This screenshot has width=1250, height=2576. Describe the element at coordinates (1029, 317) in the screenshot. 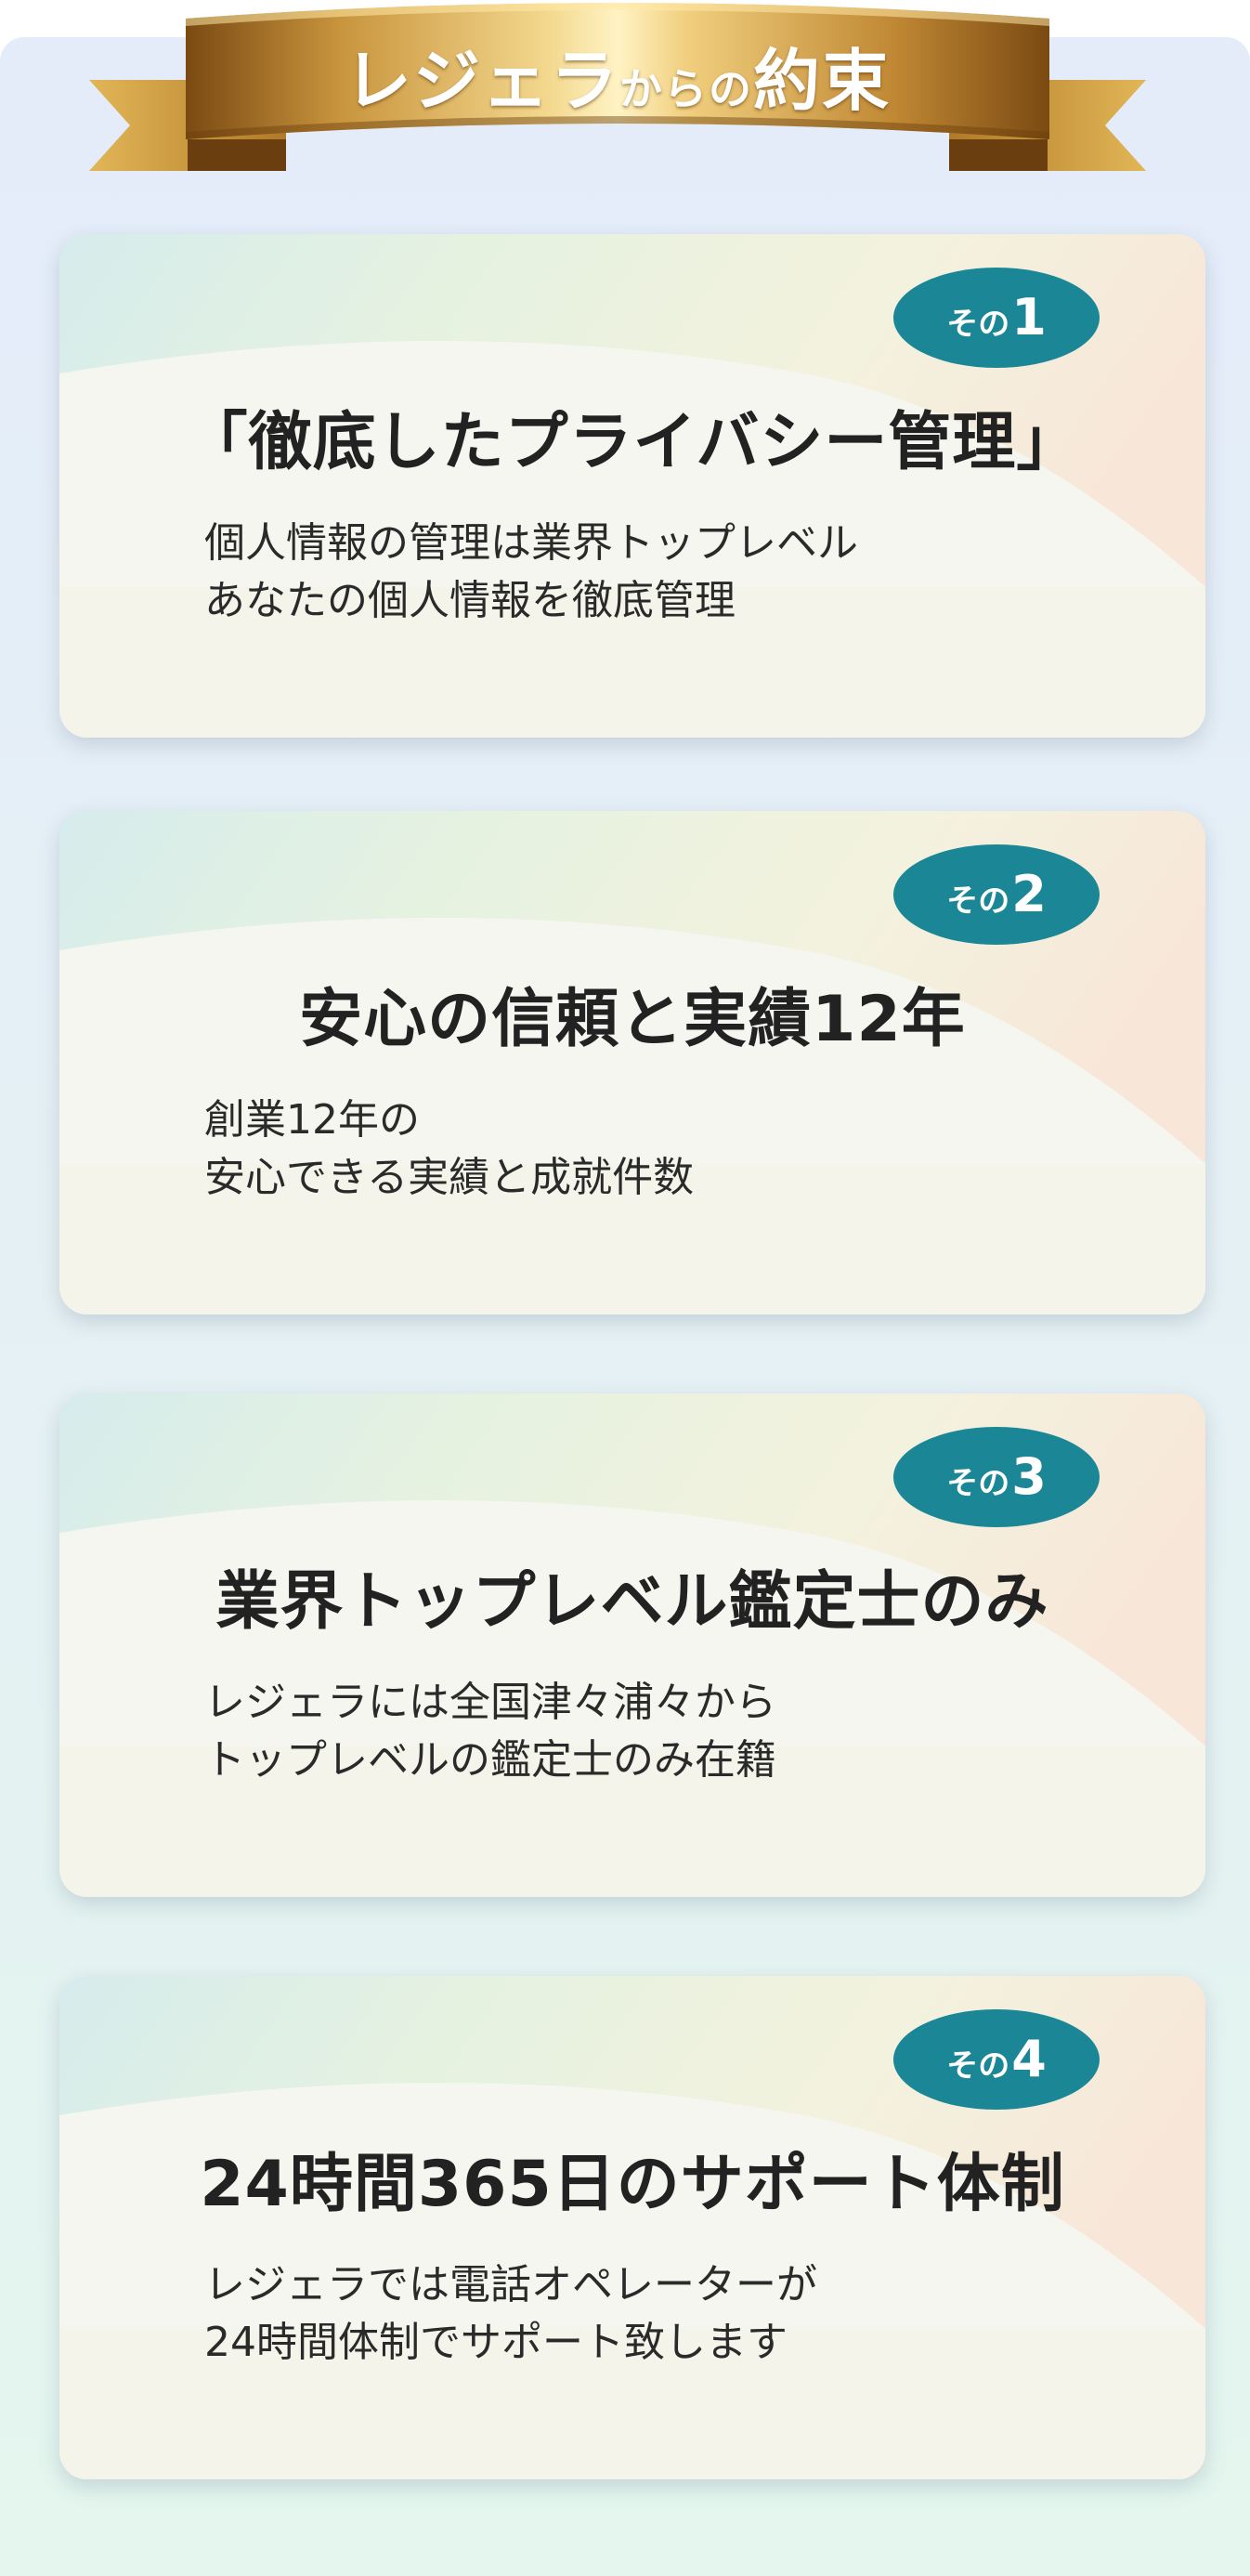

I see `badge-number: 1` at that location.